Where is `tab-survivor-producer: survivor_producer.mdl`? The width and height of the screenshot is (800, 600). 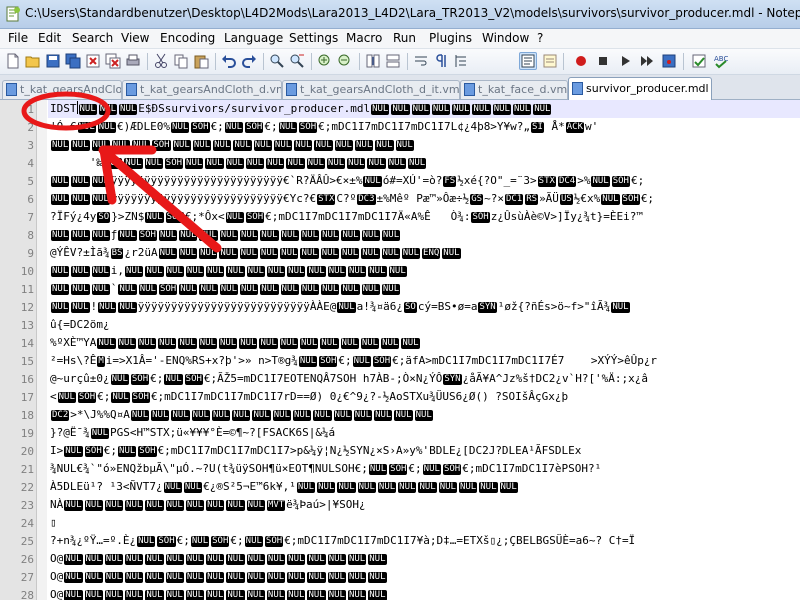
tab-survivor-producer: survivor_producer.mdl is located at coordinates (640, 88).